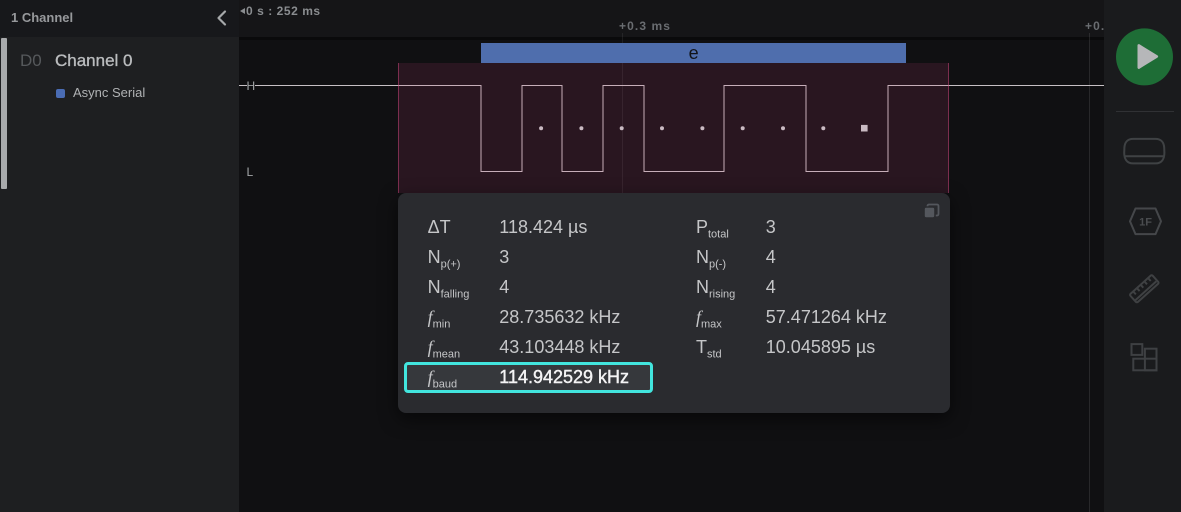 The image size is (1181, 512). Describe the element at coordinates (1145, 223) in the screenshot. I see `svg-text: 1F` at that location.